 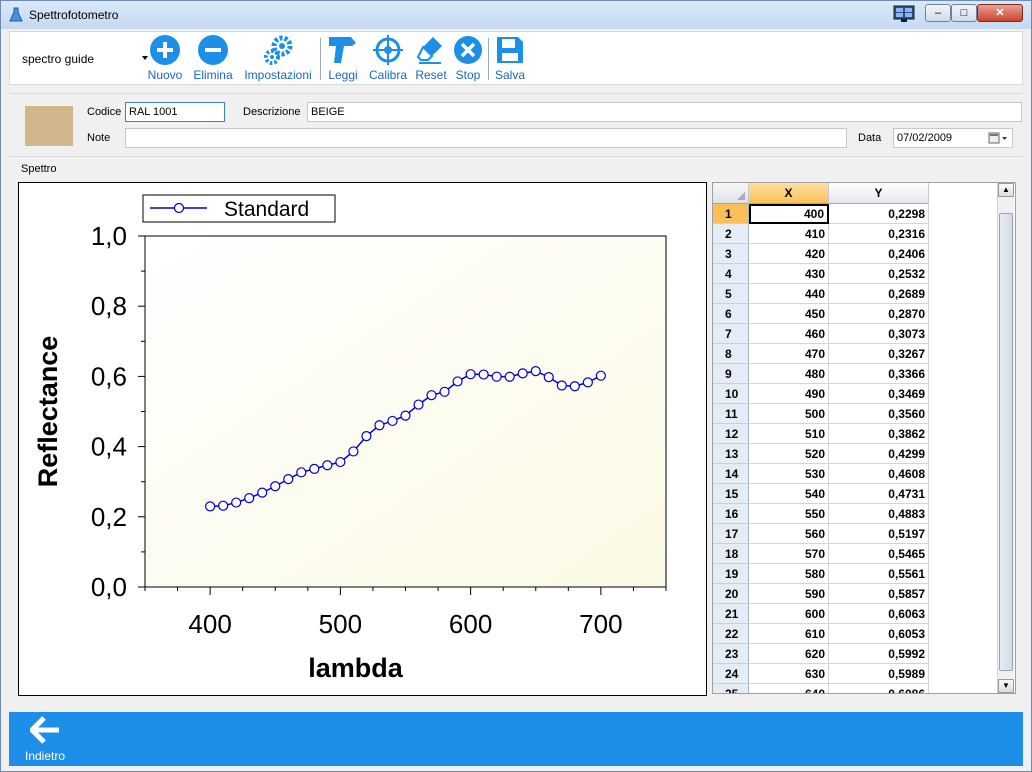 What do you see at coordinates (879, 574) in the screenshot?
I see `cell-y: 0,5561` at bounding box center [879, 574].